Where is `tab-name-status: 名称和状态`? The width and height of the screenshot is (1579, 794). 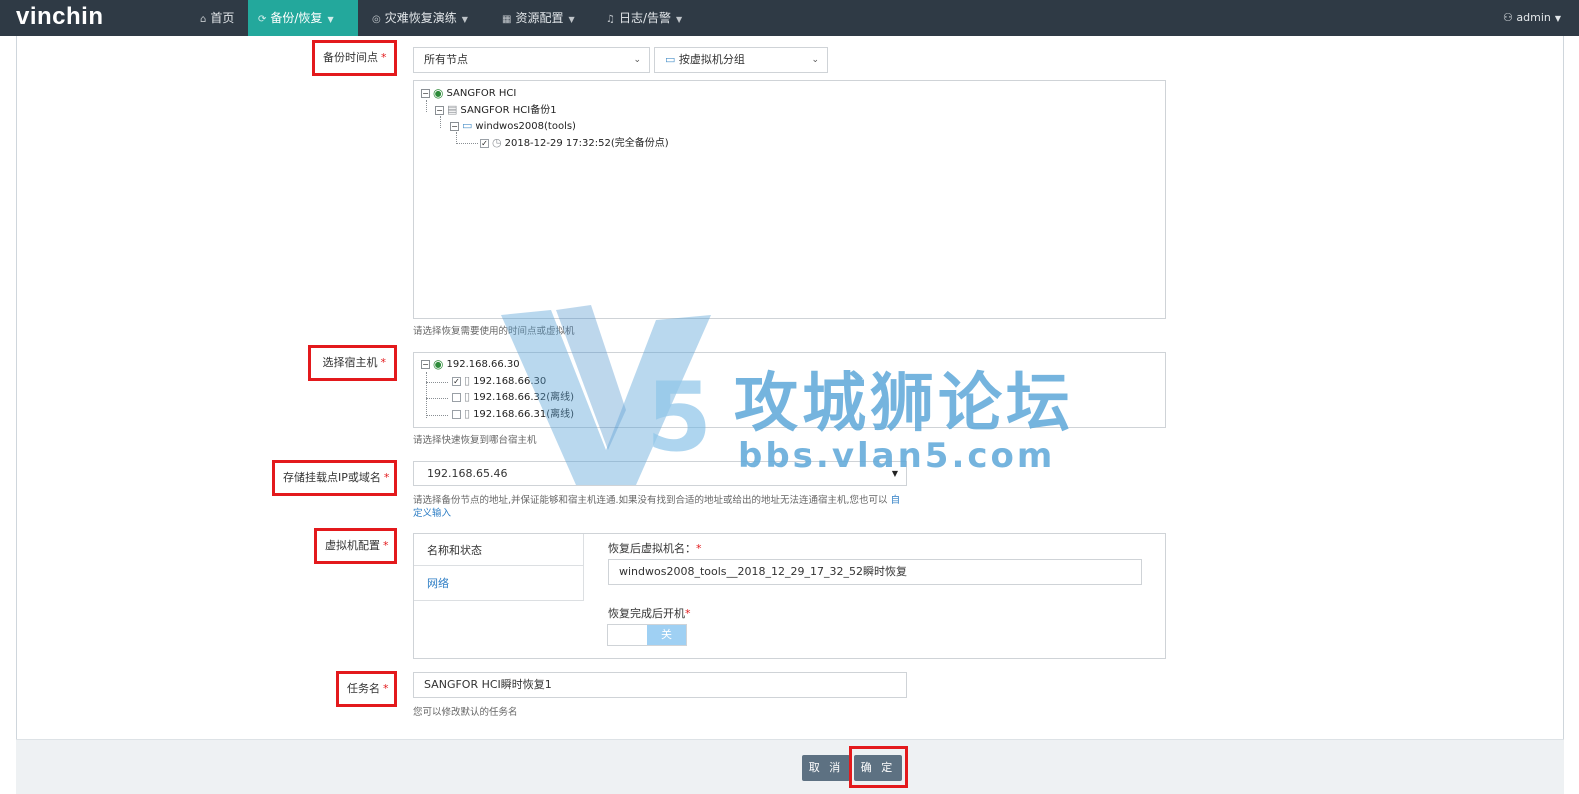 tab-name-status: 名称和状态 is located at coordinates (498, 551).